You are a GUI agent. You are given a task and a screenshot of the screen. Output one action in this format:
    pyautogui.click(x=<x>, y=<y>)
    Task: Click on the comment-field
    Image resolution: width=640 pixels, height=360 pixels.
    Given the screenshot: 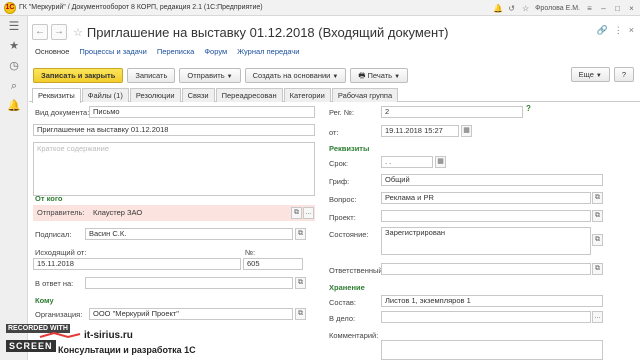 What is the action you would take?
    pyautogui.click(x=492, y=350)
    